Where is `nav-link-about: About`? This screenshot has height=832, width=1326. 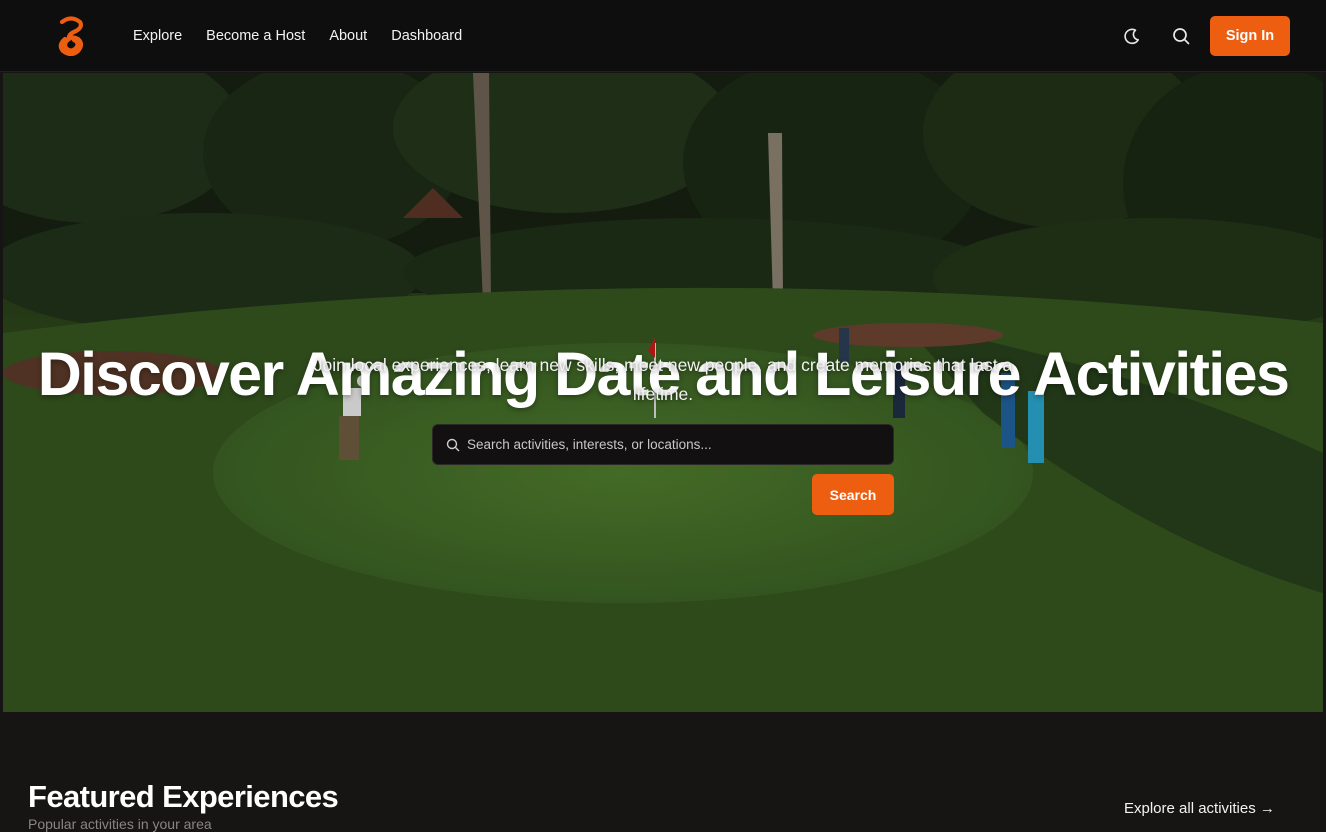 nav-link-about: About is located at coordinates (348, 36).